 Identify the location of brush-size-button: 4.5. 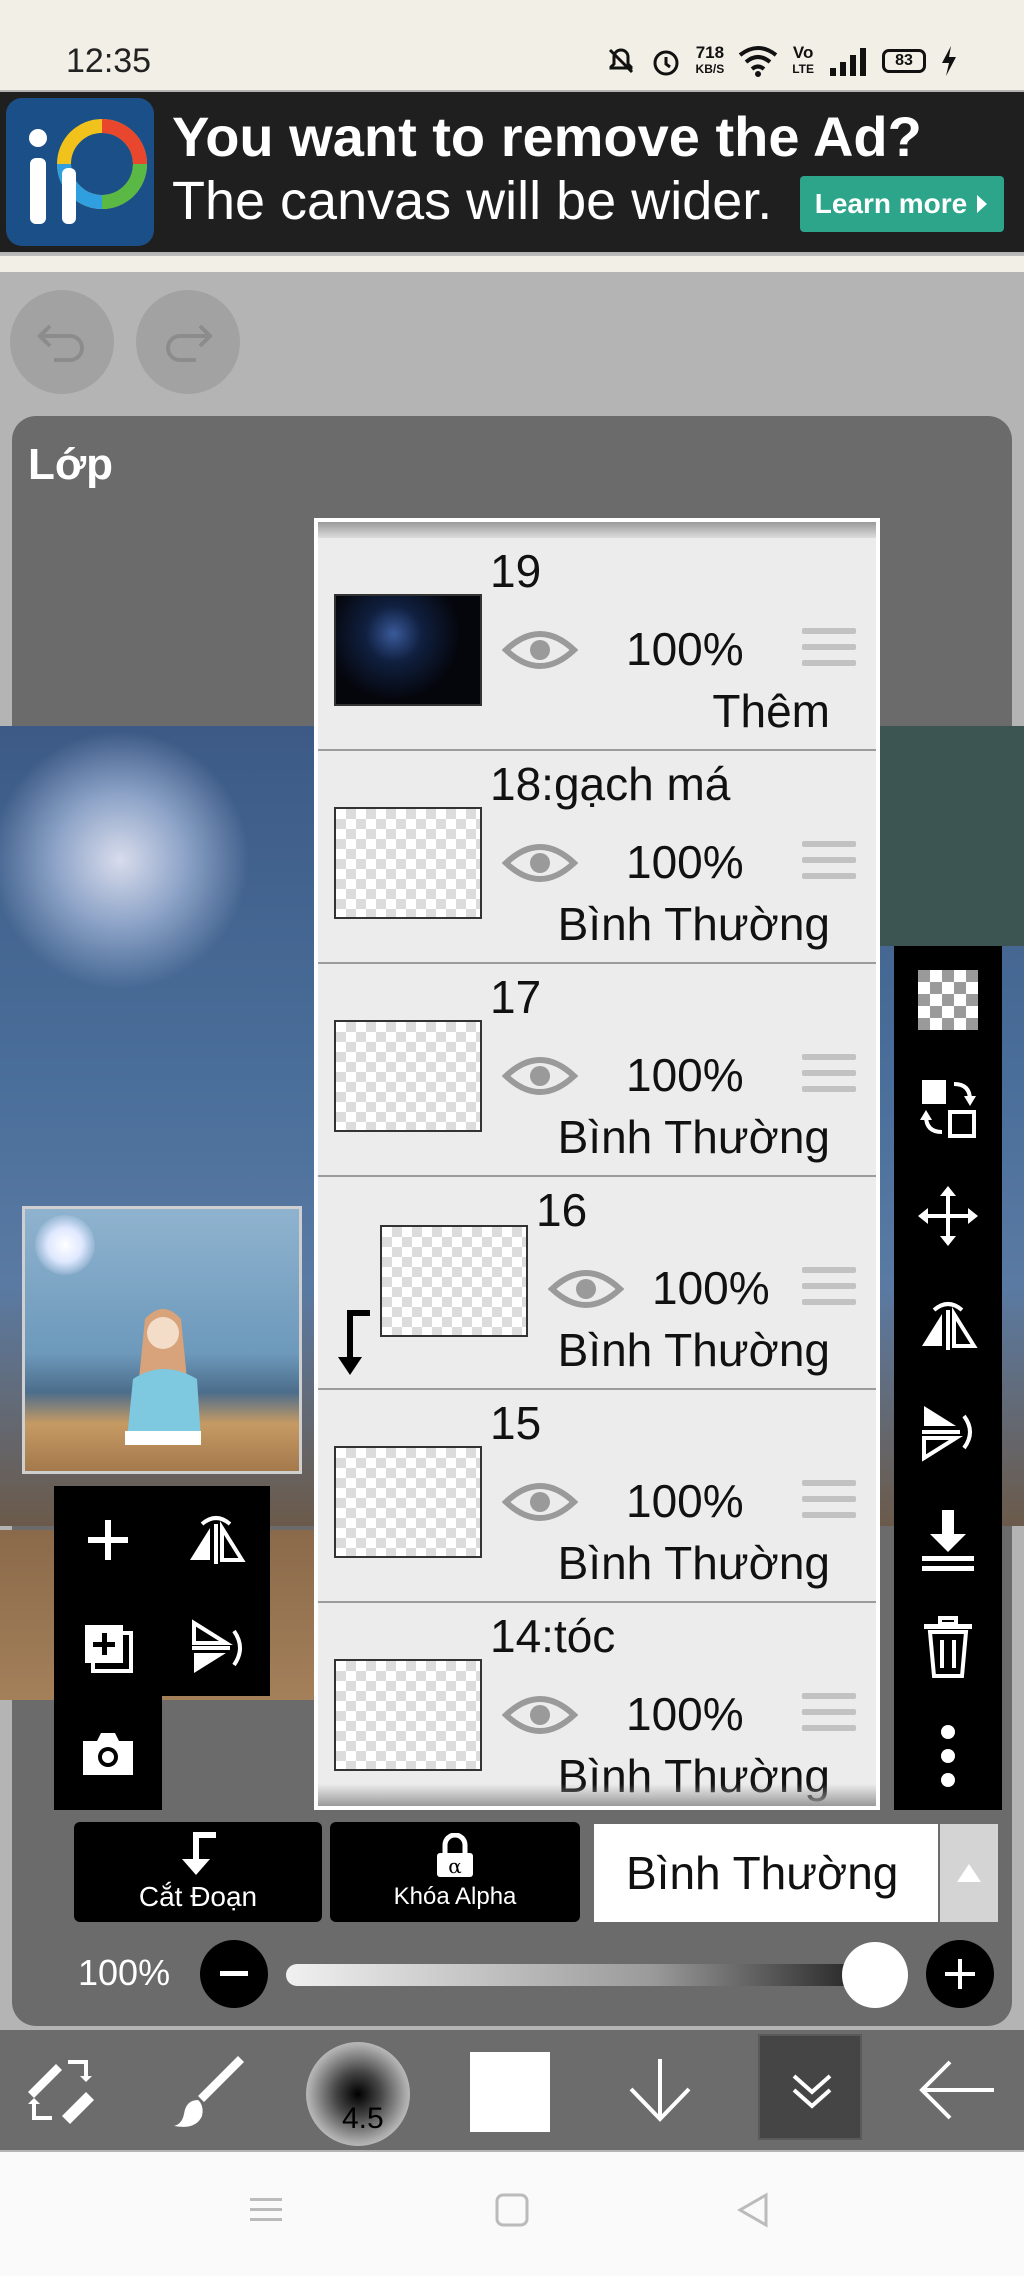
(358, 2094).